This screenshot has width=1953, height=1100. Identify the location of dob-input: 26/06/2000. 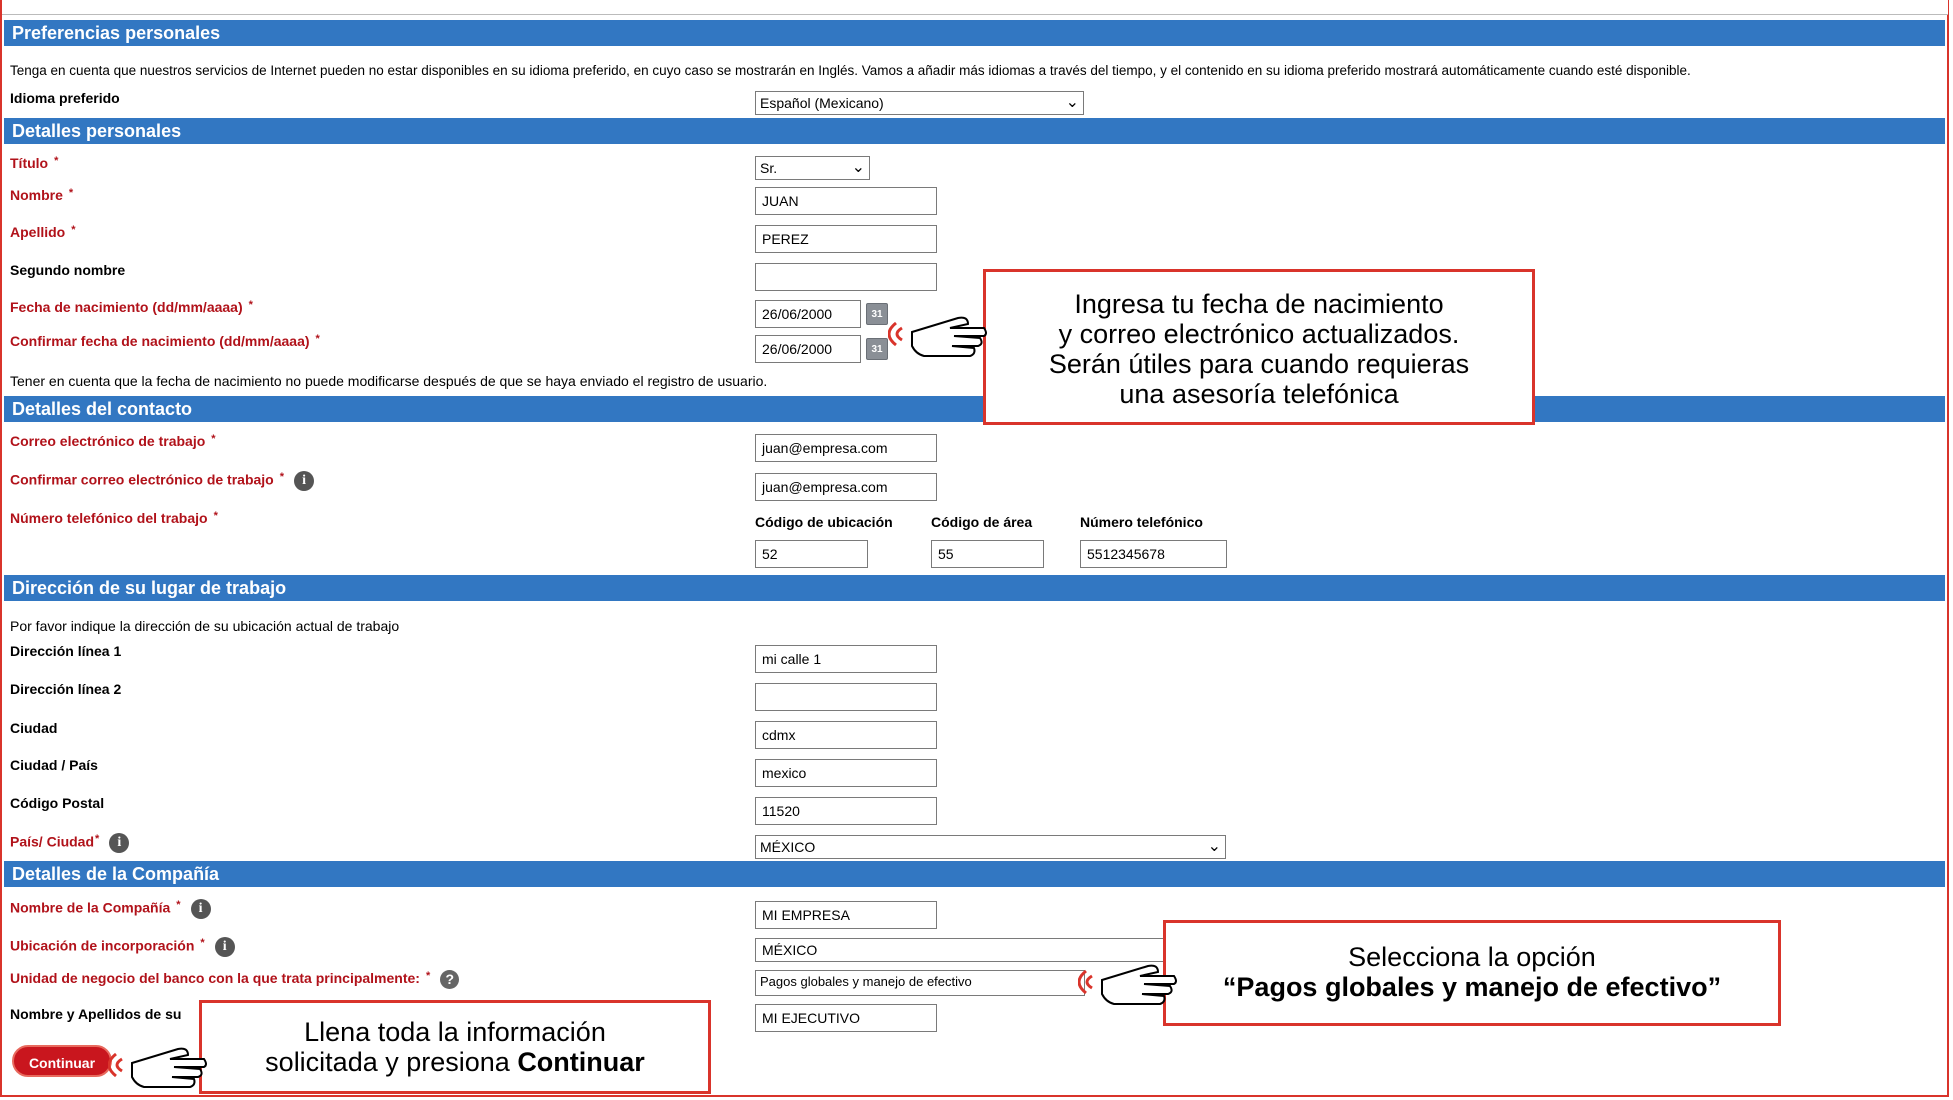
(808, 314).